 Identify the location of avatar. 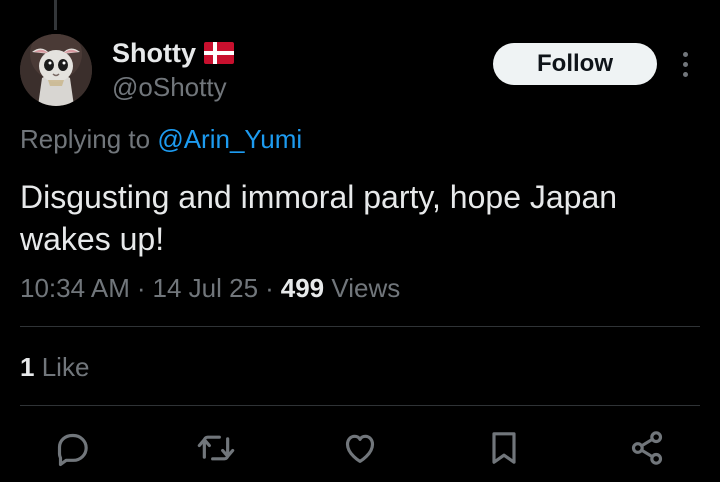
(56, 70).